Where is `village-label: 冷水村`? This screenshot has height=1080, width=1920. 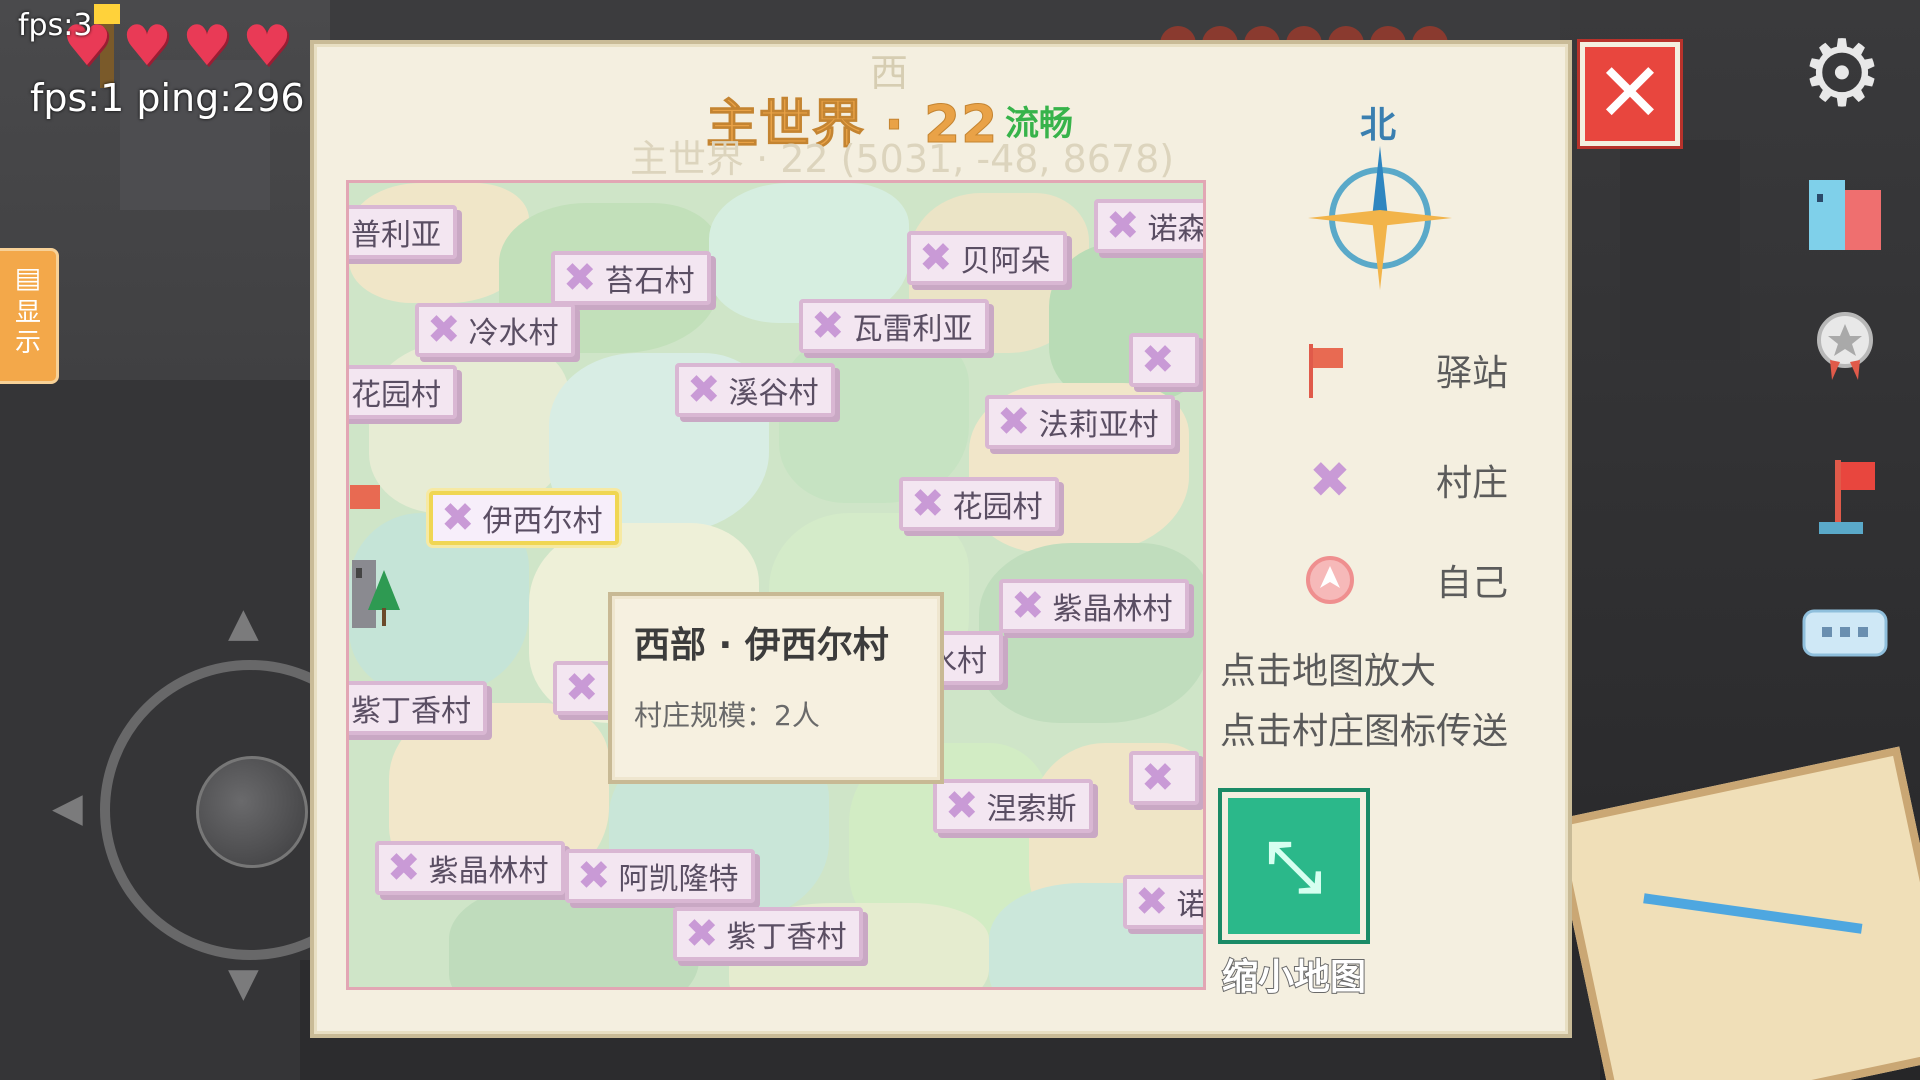 village-label: 冷水村 is located at coordinates (513, 333).